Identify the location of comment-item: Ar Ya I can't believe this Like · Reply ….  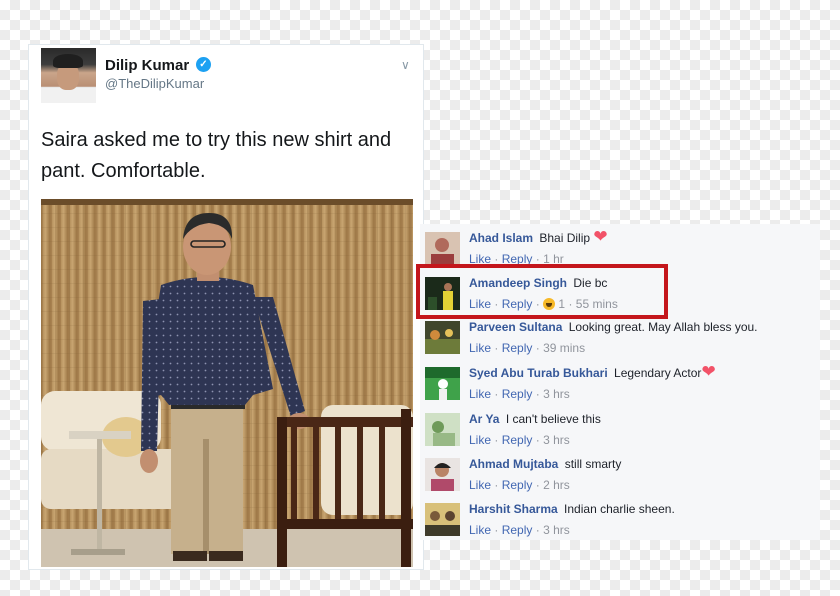
(620, 431).